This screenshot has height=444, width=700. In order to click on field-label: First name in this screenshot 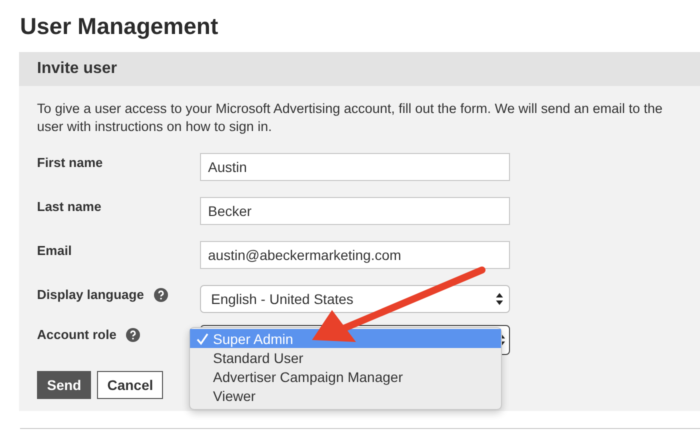, I will do `click(70, 162)`.